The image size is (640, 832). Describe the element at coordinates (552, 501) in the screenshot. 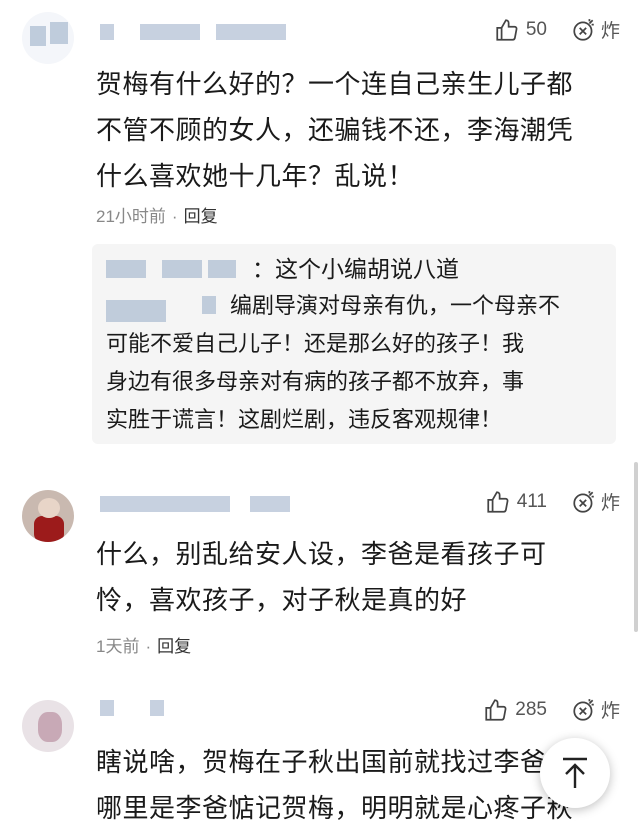

I see `comment-actions: 411 炸` at that location.